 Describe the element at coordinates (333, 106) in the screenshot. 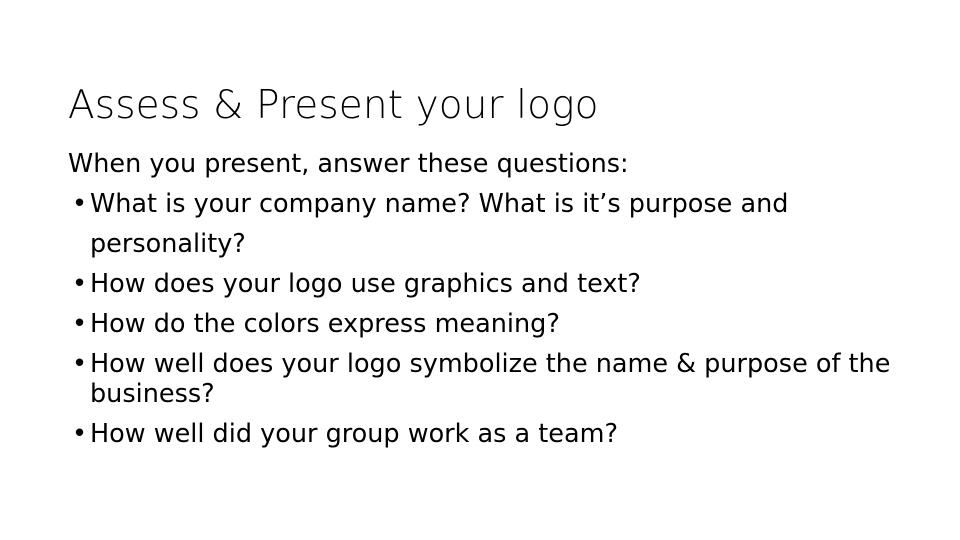

I see `slide-title: Assess & Present your logo` at that location.